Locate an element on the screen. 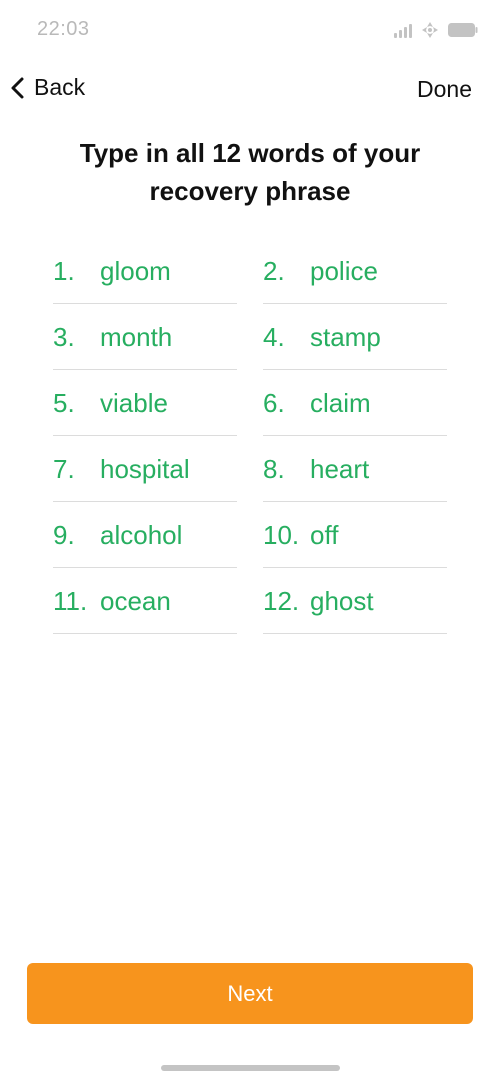  recovery-word-field: 6. claim is located at coordinates (355, 403).